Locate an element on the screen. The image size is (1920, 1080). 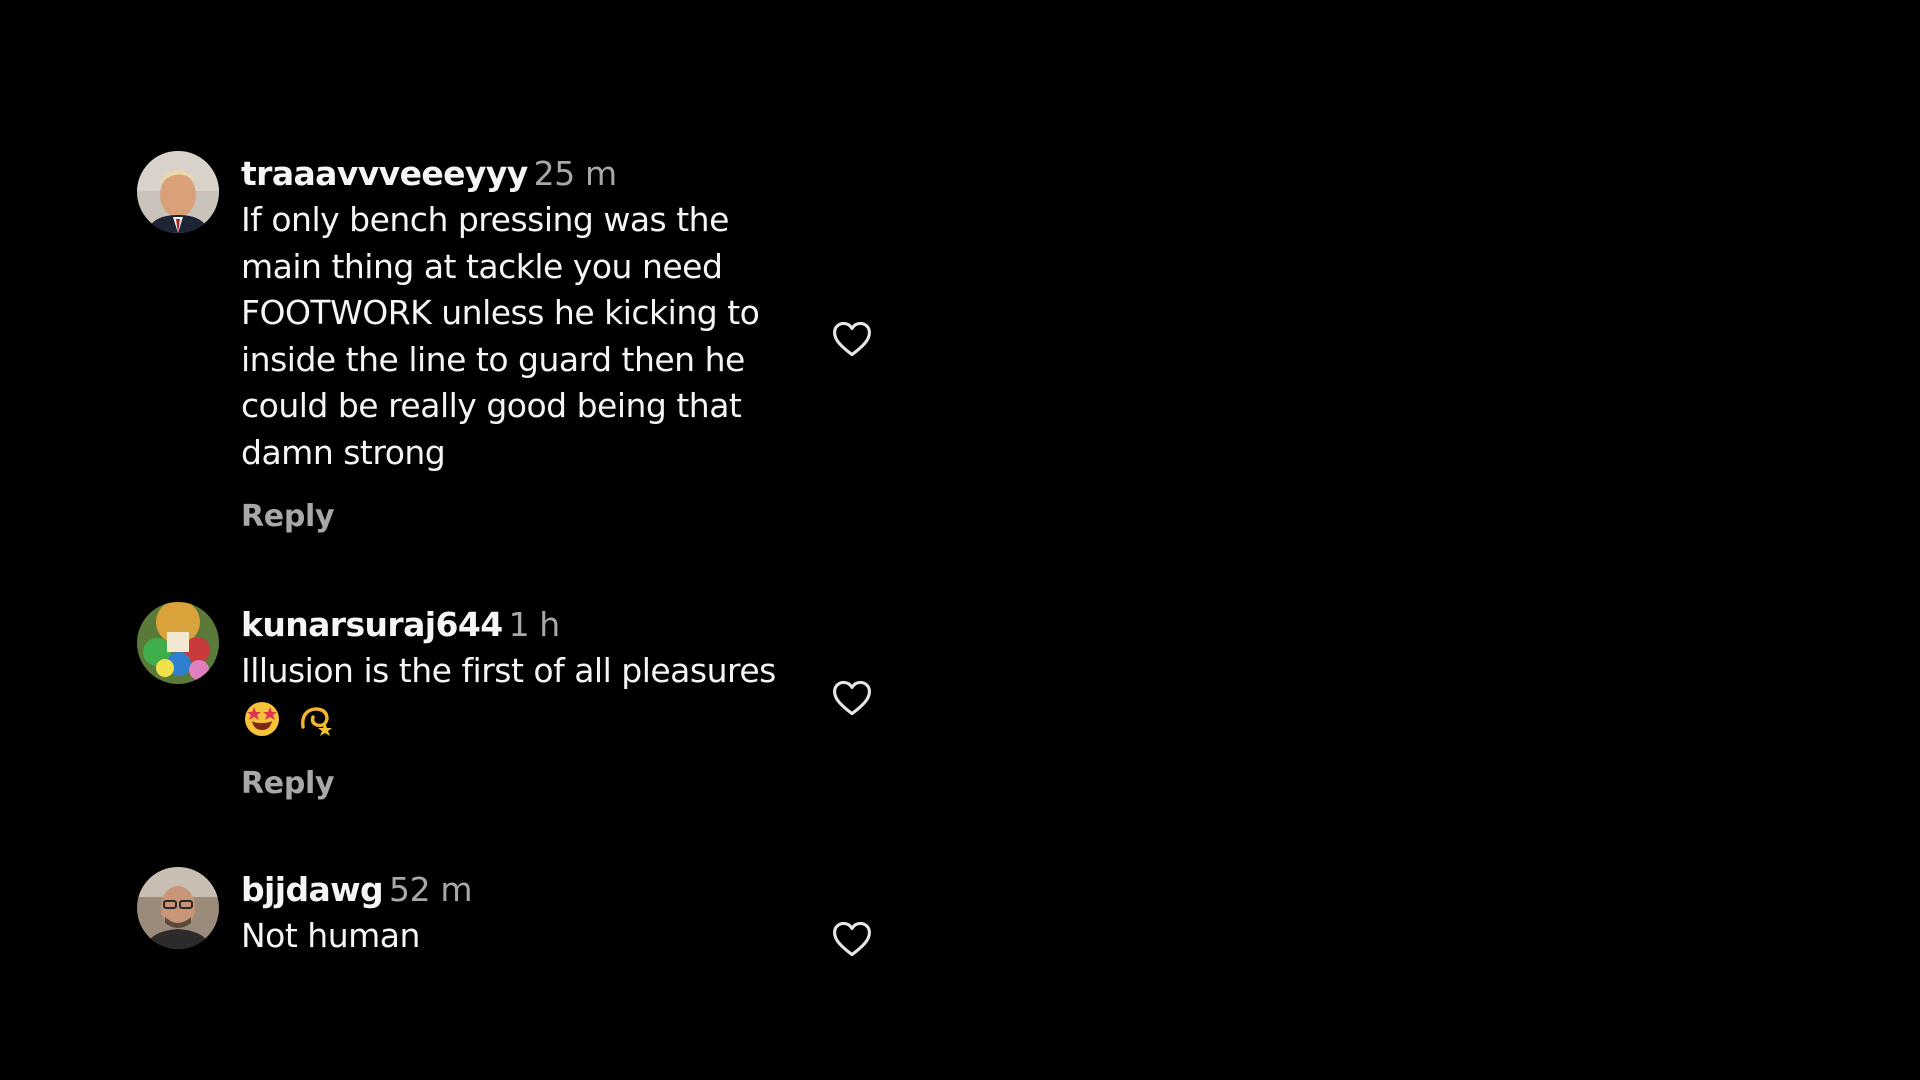
comment-header: traaavvveeeyyy 25 m is located at coordinates (521, 174).